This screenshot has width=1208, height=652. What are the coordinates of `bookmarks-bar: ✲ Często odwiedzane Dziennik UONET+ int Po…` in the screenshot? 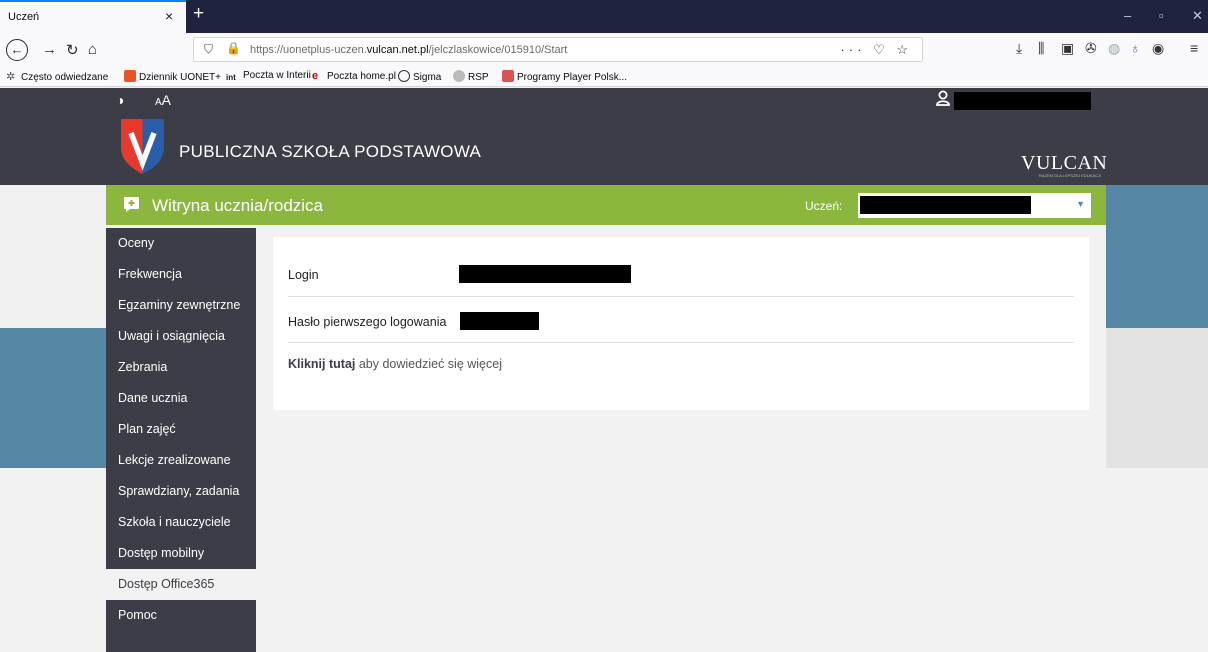 It's located at (604, 76).